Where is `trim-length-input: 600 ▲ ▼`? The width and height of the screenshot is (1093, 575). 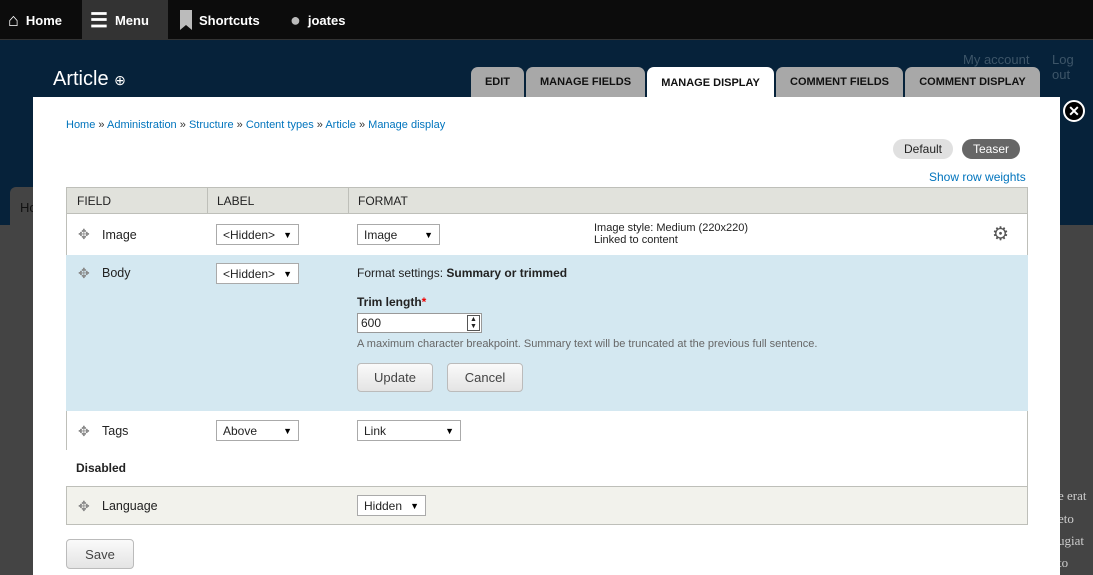 trim-length-input: 600 ▲ ▼ is located at coordinates (419, 323).